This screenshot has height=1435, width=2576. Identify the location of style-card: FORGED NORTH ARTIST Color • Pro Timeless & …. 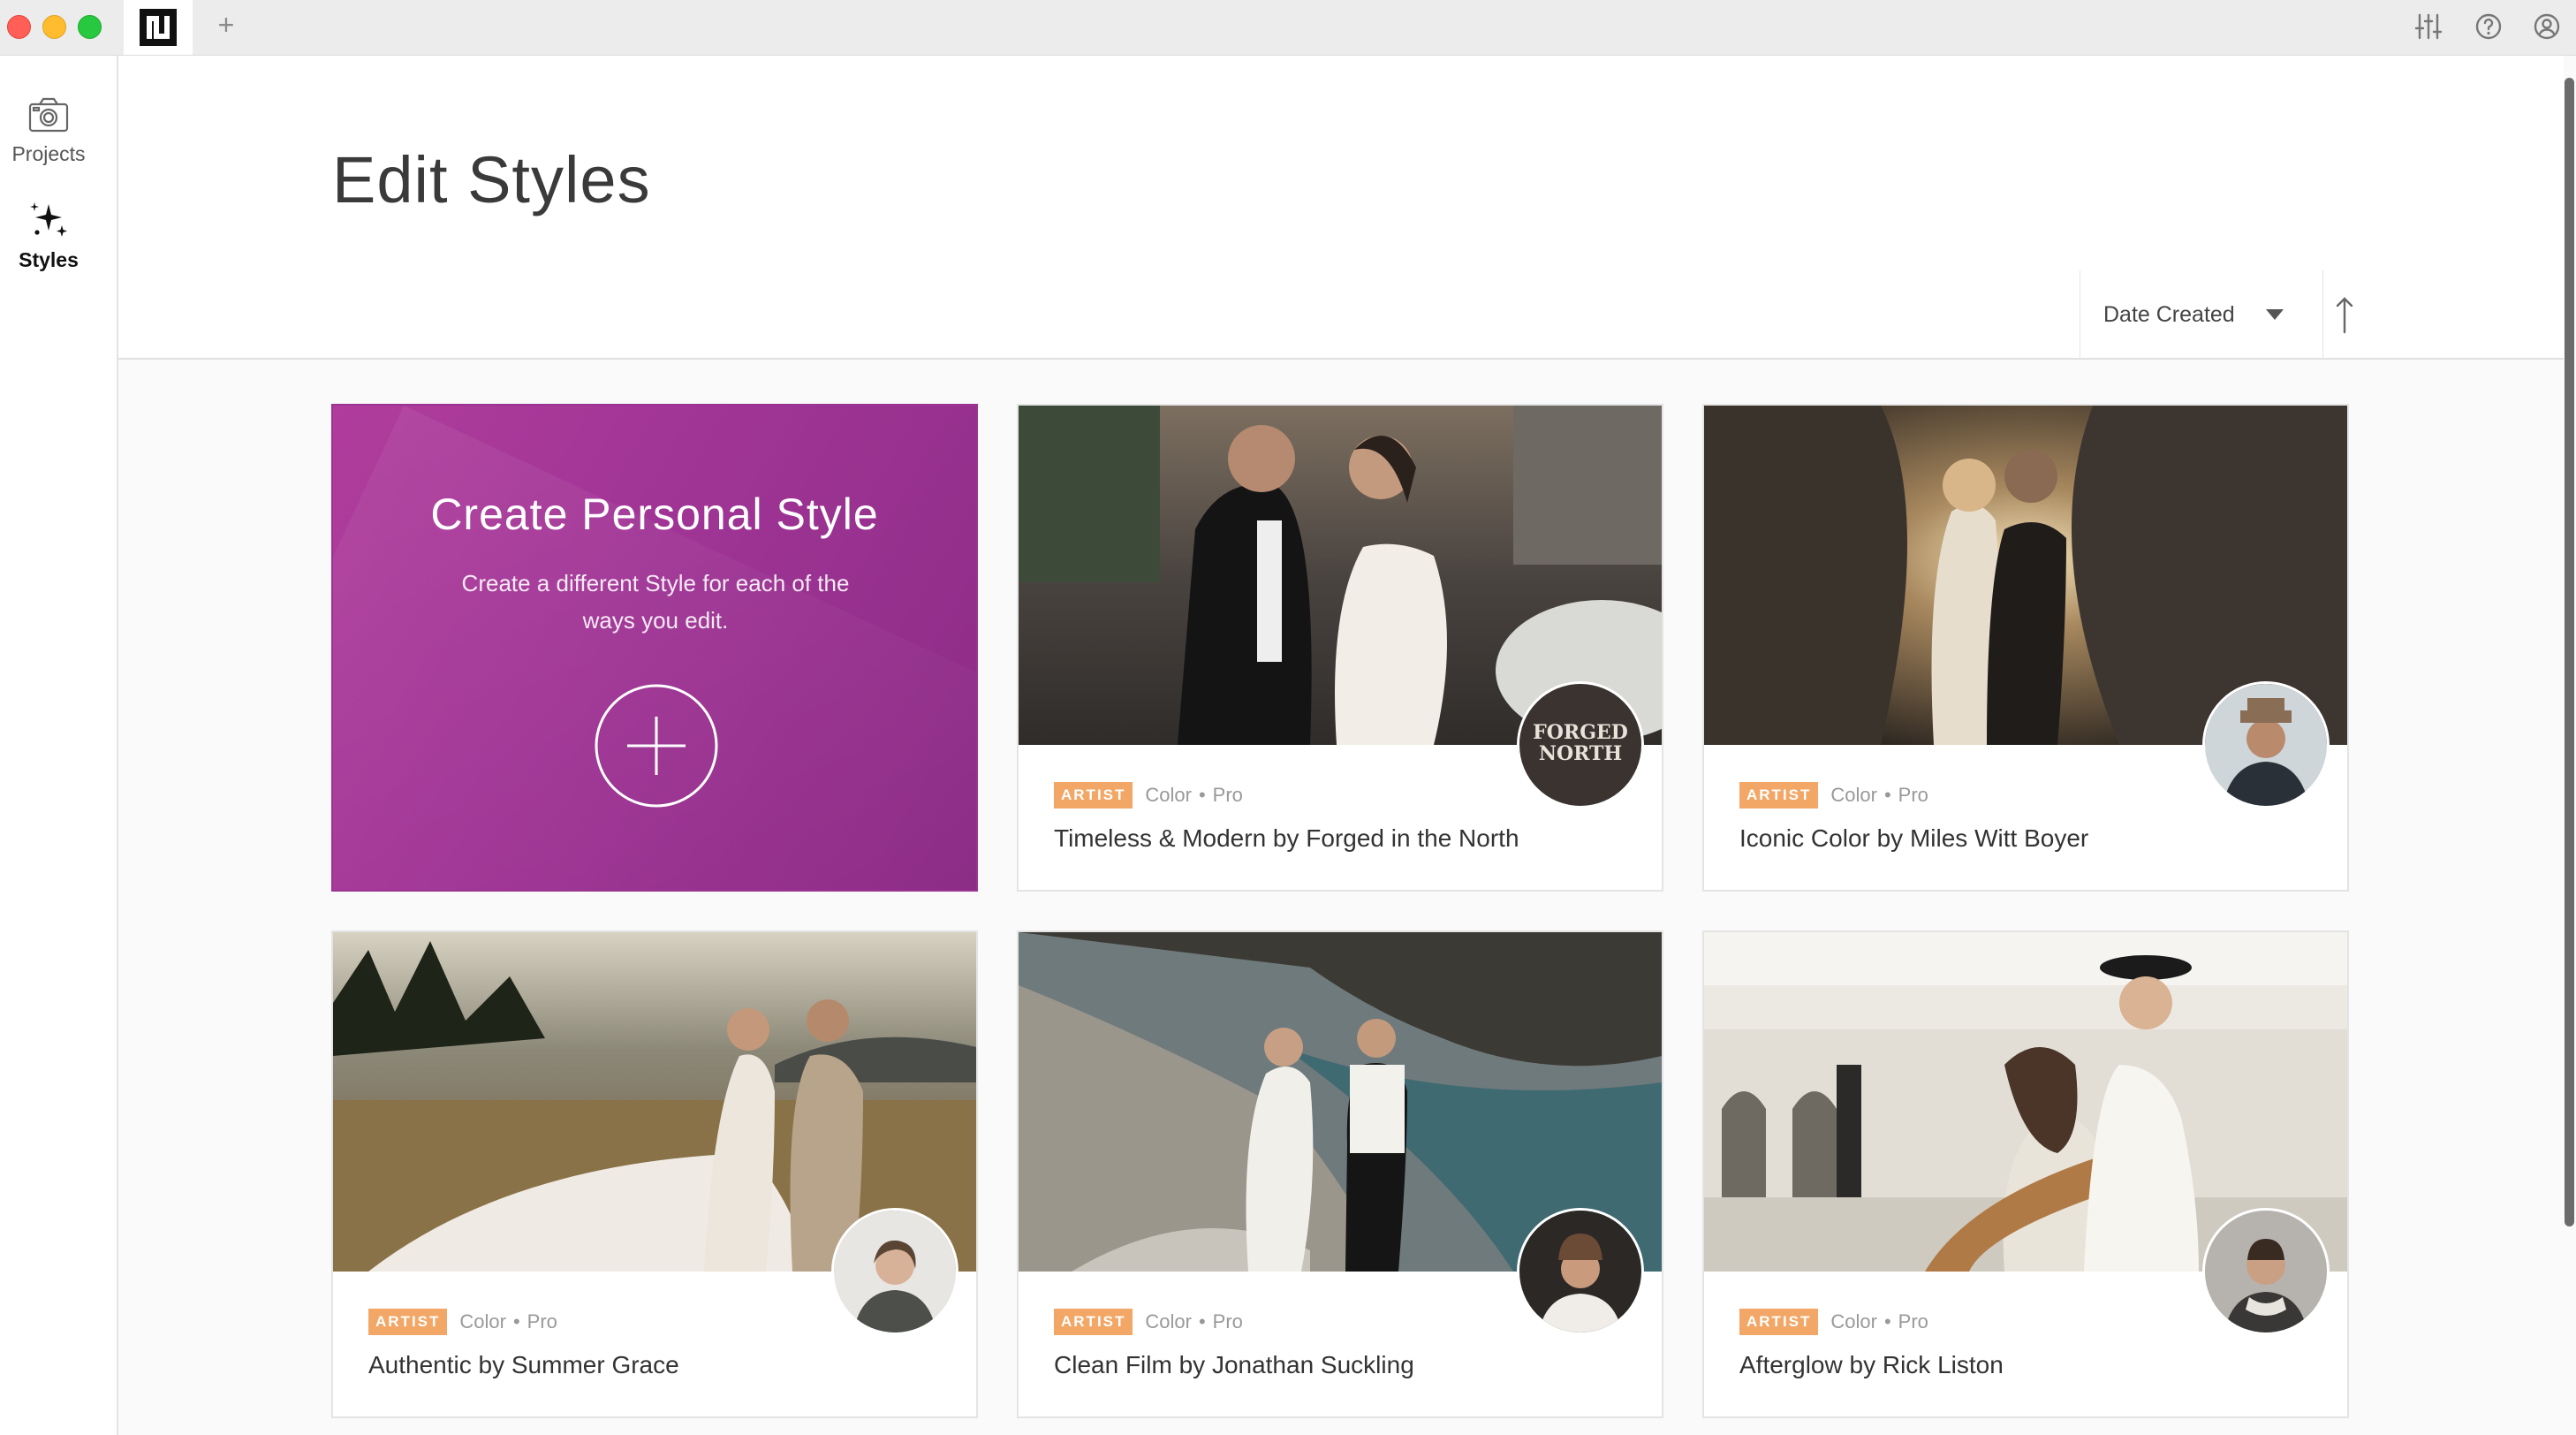
(1340, 648).